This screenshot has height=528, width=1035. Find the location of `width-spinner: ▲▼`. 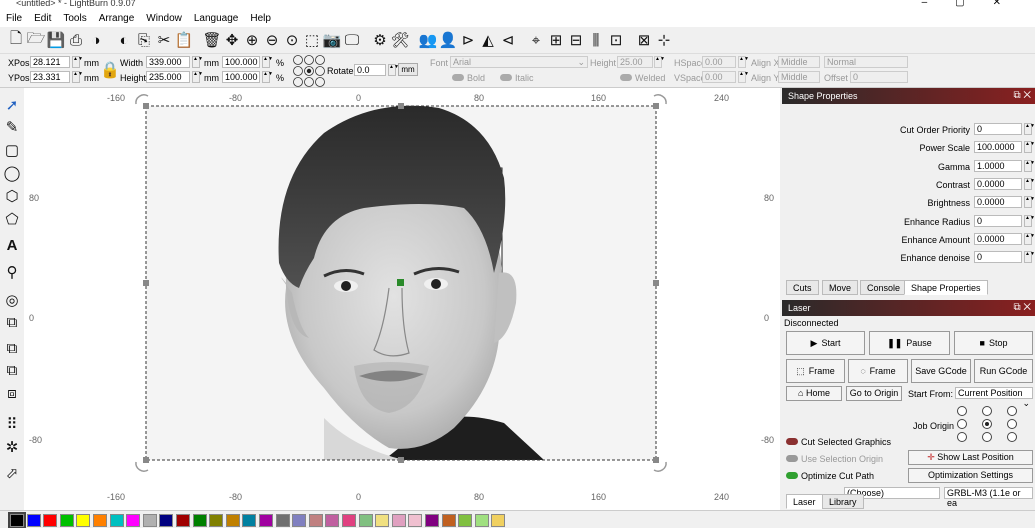

width-spinner: ▲▼ is located at coordinates (197, 62).